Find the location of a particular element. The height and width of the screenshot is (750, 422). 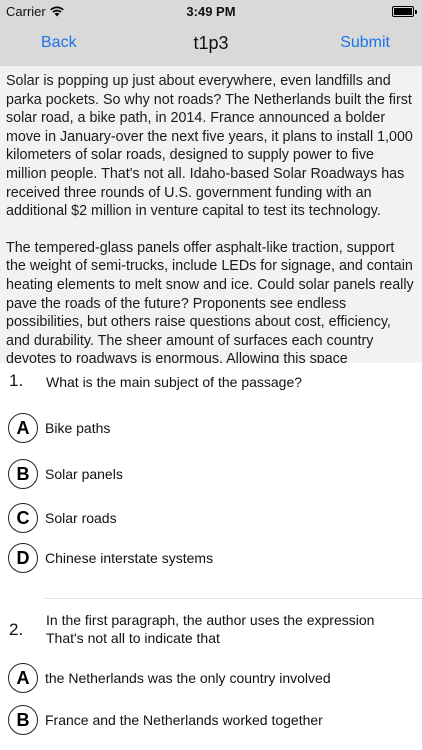

status-bar: Carrier 3:49 PM is located at coordinates (211, 11).